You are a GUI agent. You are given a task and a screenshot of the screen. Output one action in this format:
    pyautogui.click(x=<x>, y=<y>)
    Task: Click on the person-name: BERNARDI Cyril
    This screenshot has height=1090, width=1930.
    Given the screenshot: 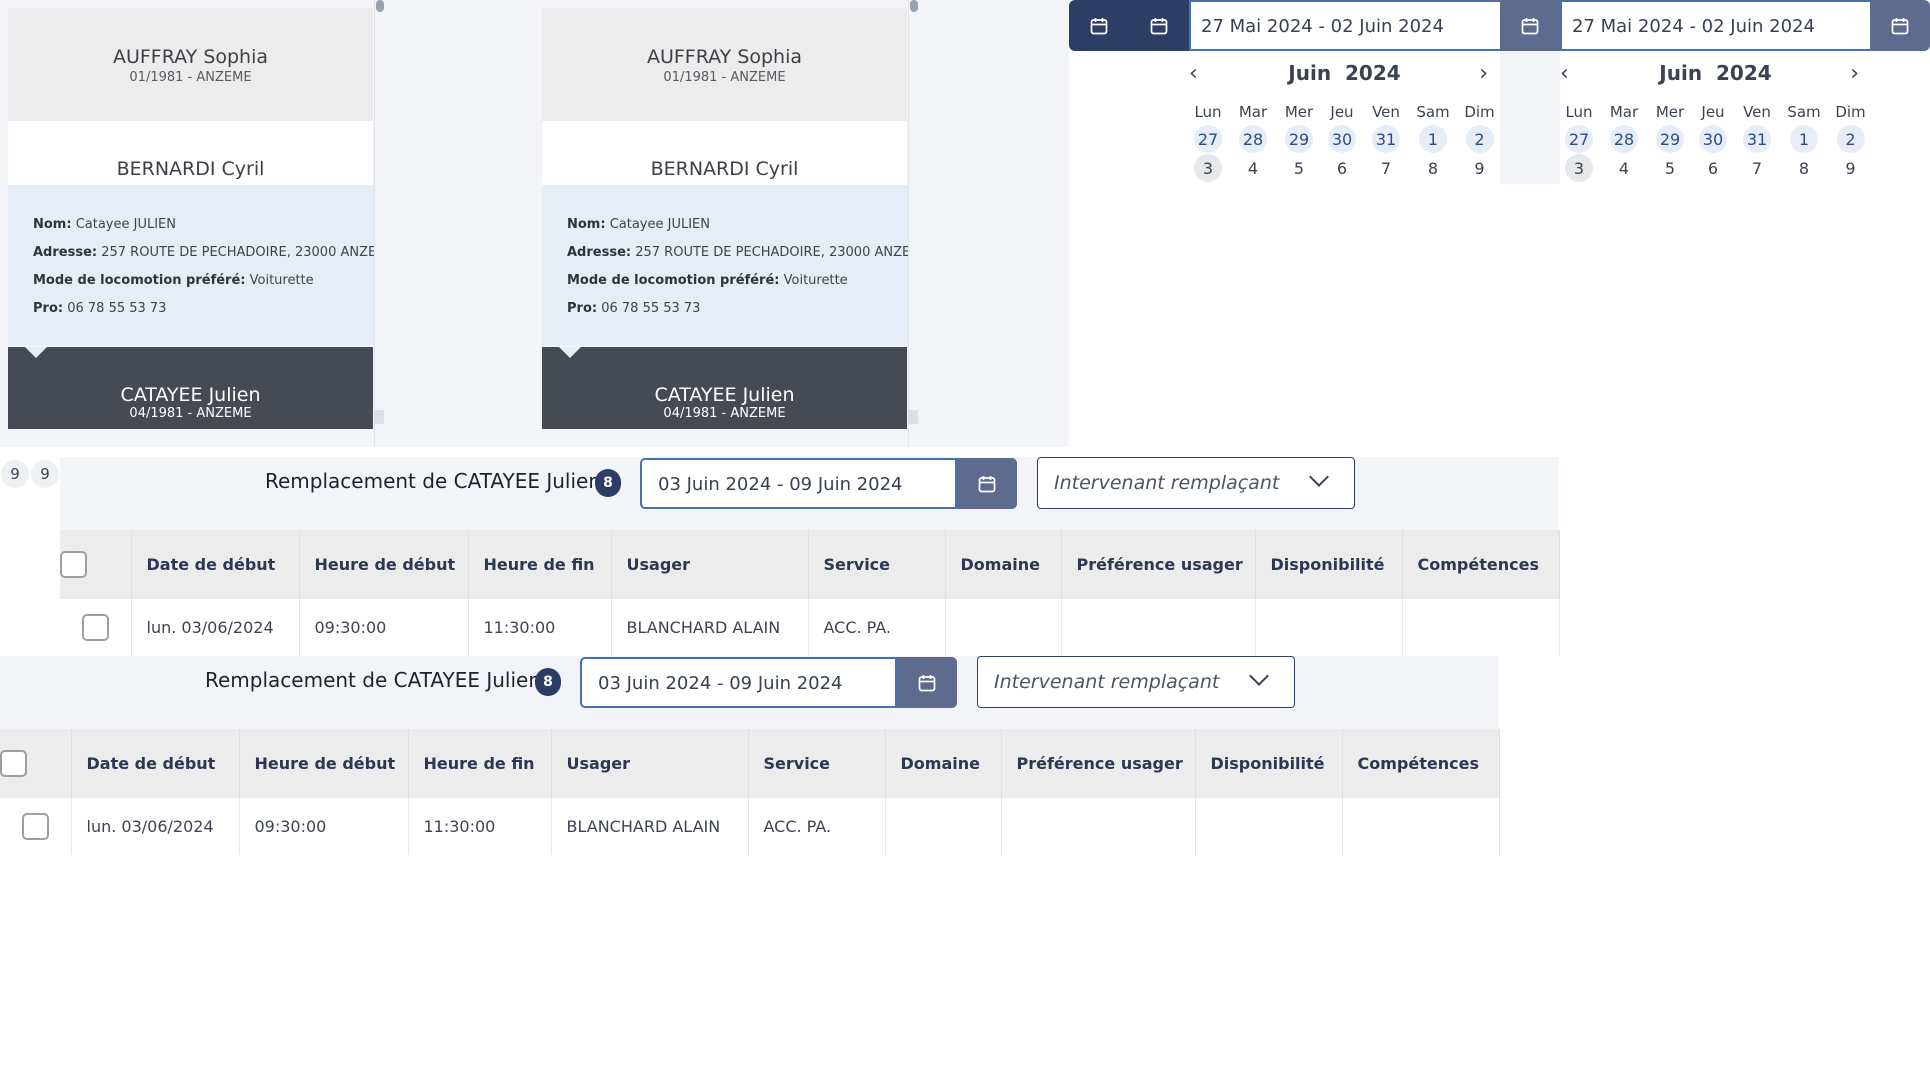 What is the action you would take?
    pyautogui.click(x=190, y=169)
    